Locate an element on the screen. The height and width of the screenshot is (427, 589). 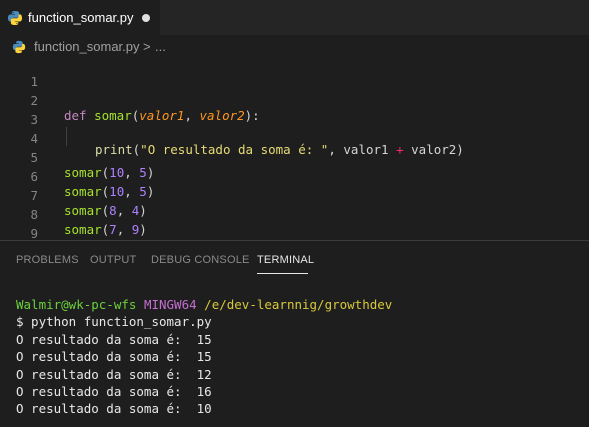
code-line: 6 somar(10, 5) is located at coordinates (294, 176).